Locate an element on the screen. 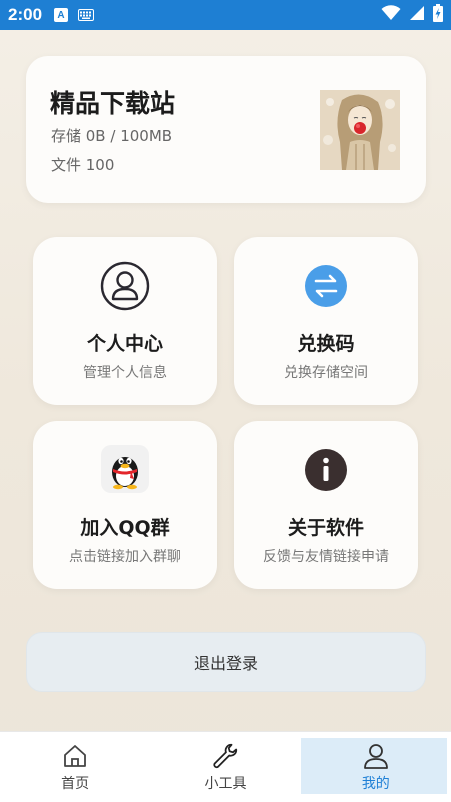 The height and width of the screenshot is (802, 451). wrench-icon is located at coordinates (225, 756).